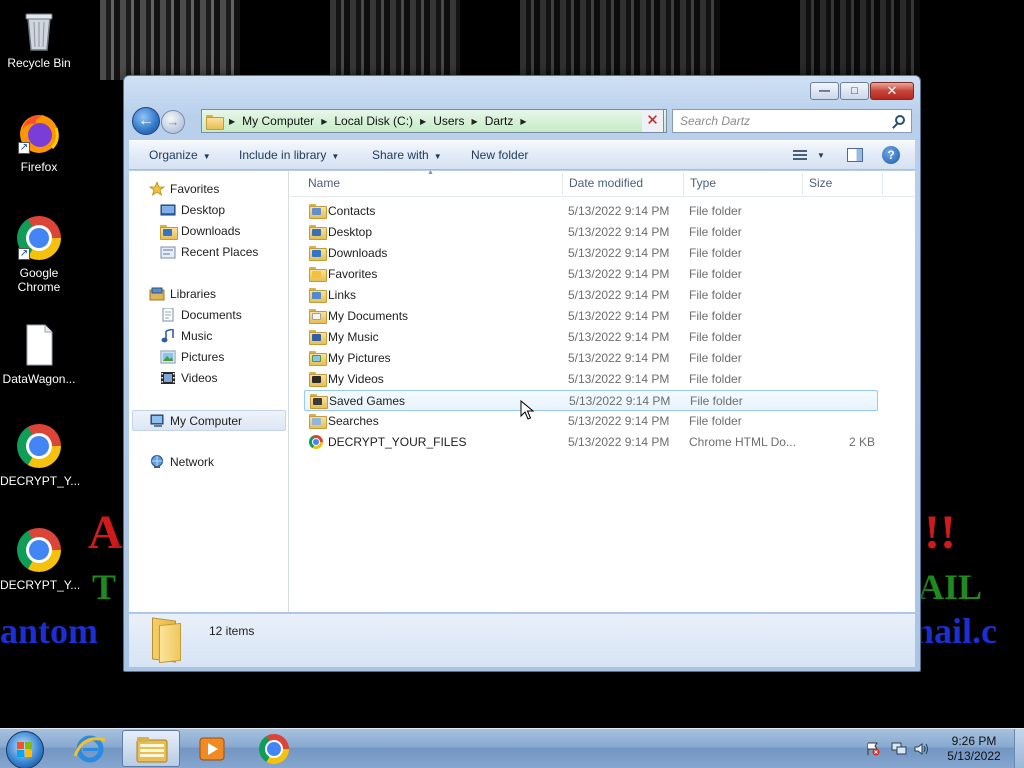  I want to click on file-row-contacts: Contacts 5/13/2022 9:14 PM File folder, so click(591, 211).